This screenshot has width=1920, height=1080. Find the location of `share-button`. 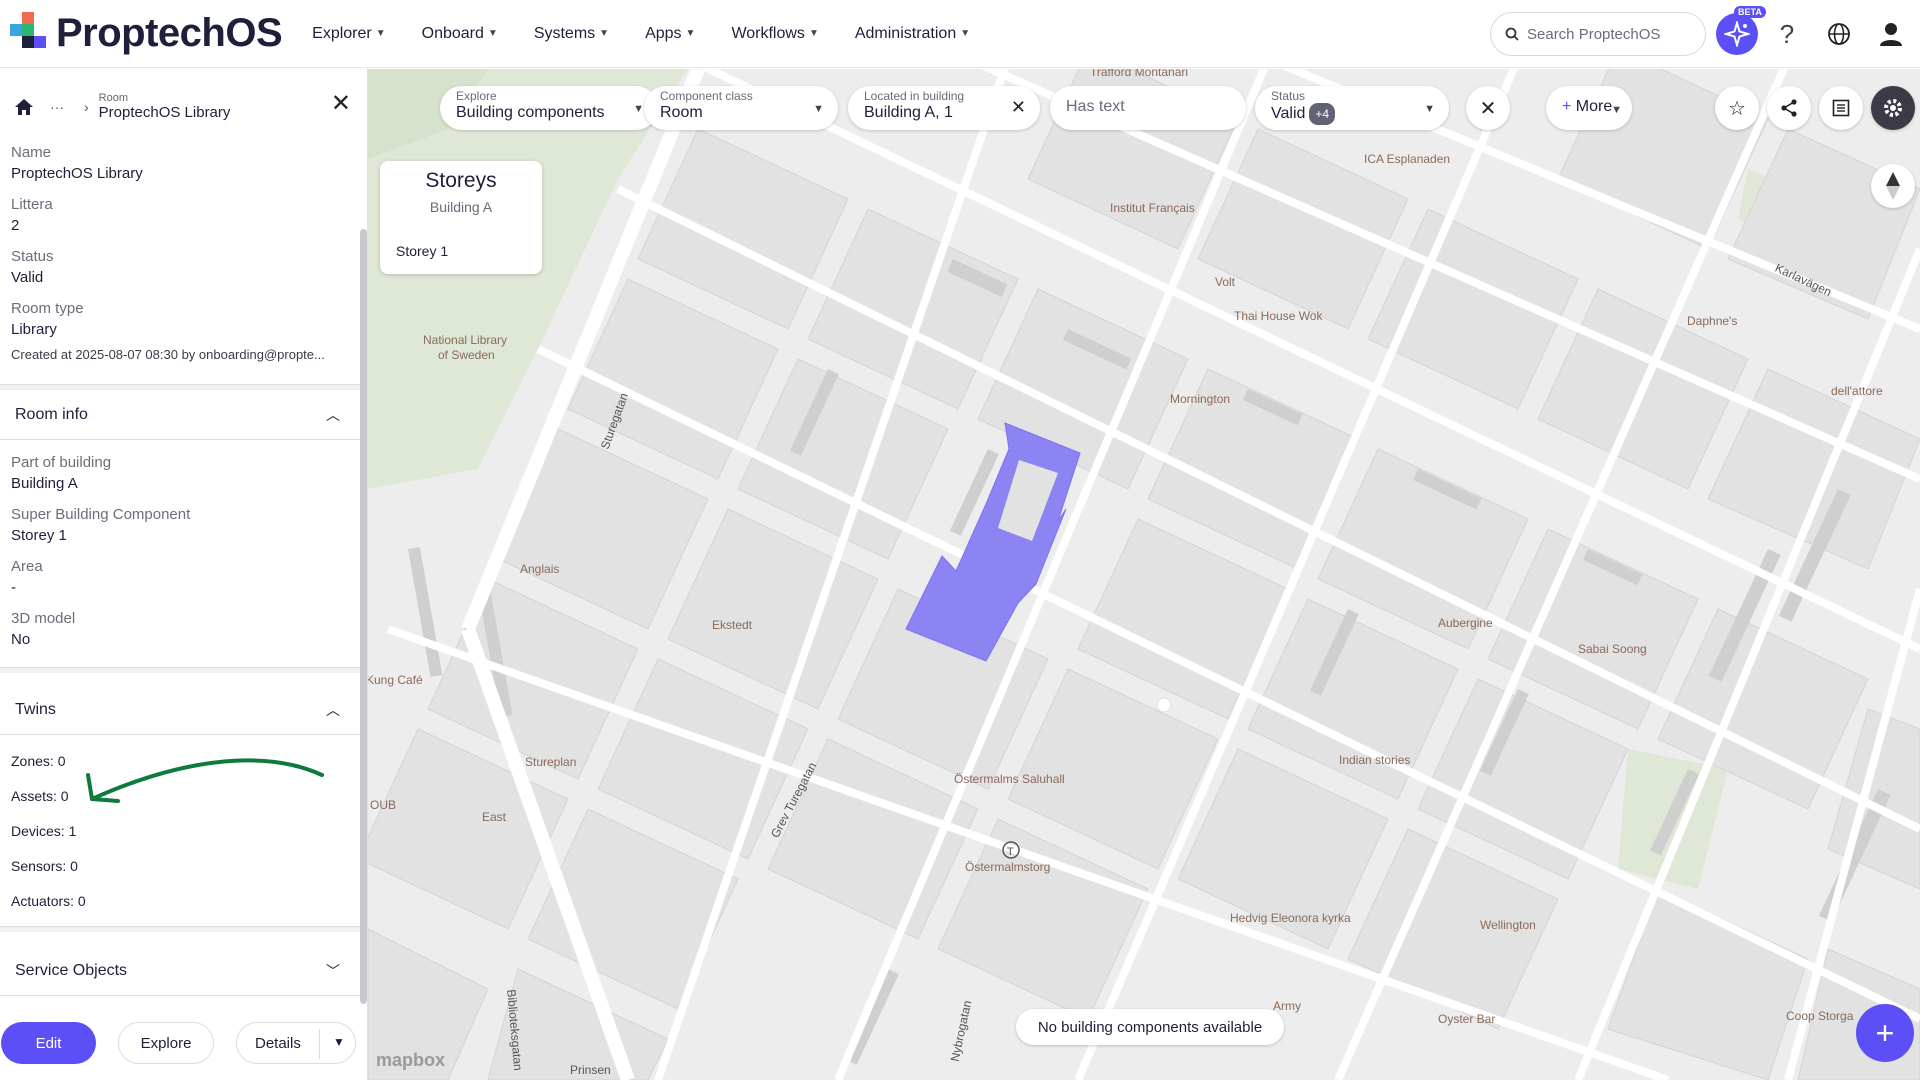

share-button is located at coordinates (1789, 108).